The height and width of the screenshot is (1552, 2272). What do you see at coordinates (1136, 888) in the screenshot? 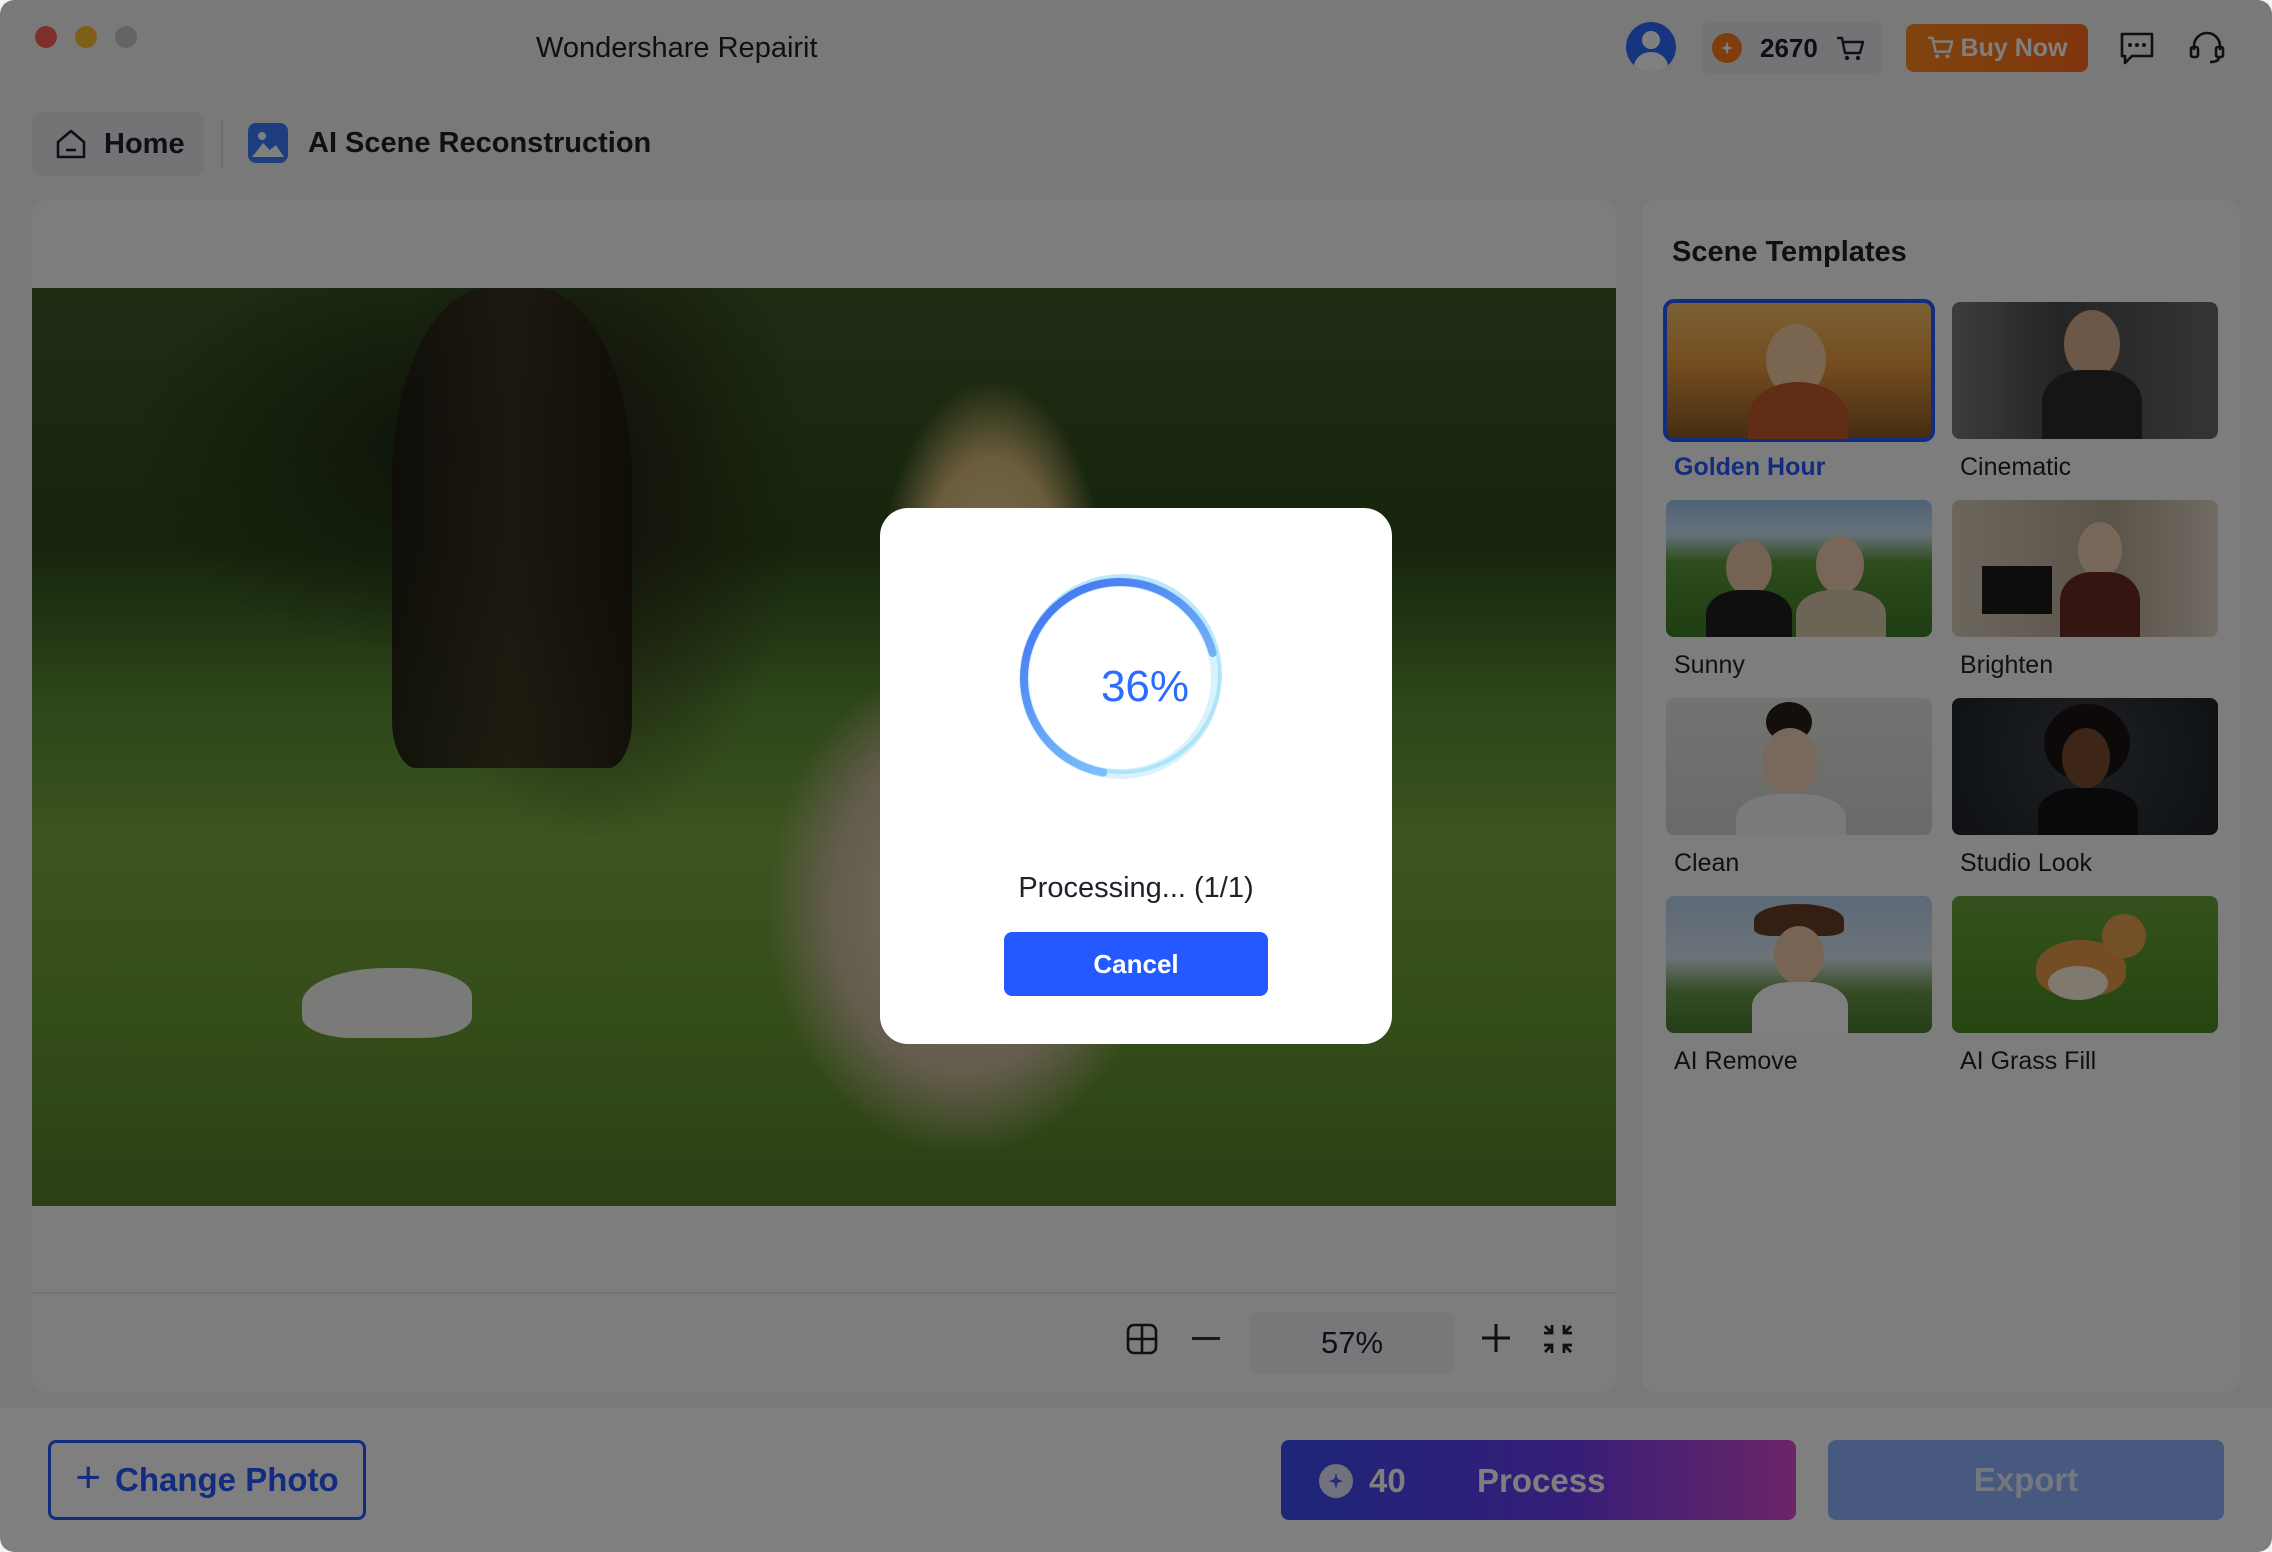
I see `processing-status: Processing... (1/1)` at bounding box center [1136, 888].